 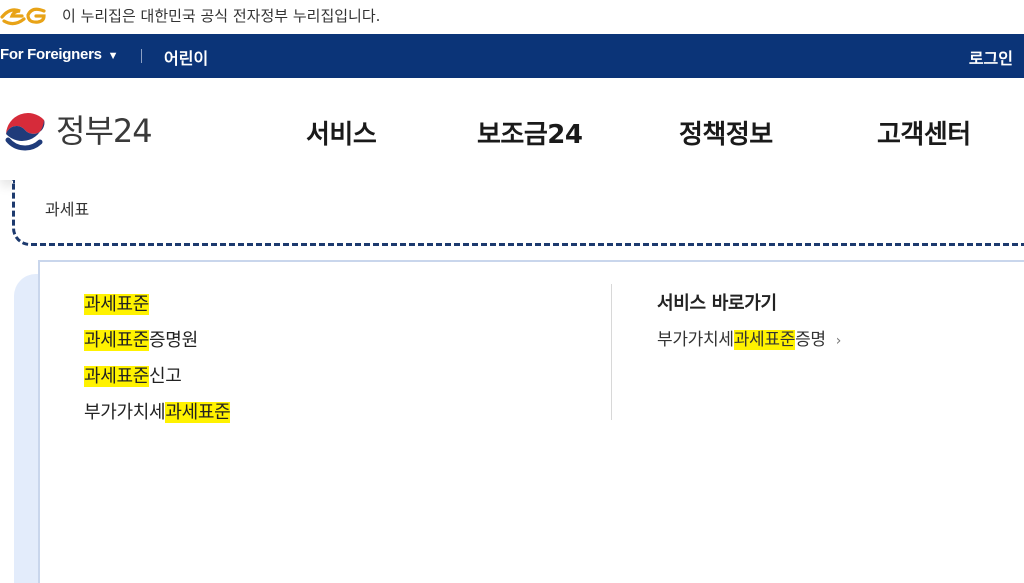 I want to click on eg-logo-icon, so click(x=23, y=16).